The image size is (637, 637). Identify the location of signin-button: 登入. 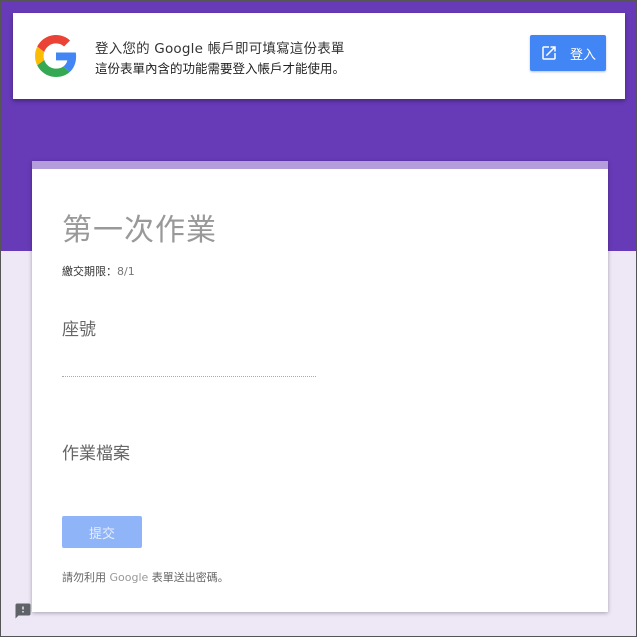
(568, 53).